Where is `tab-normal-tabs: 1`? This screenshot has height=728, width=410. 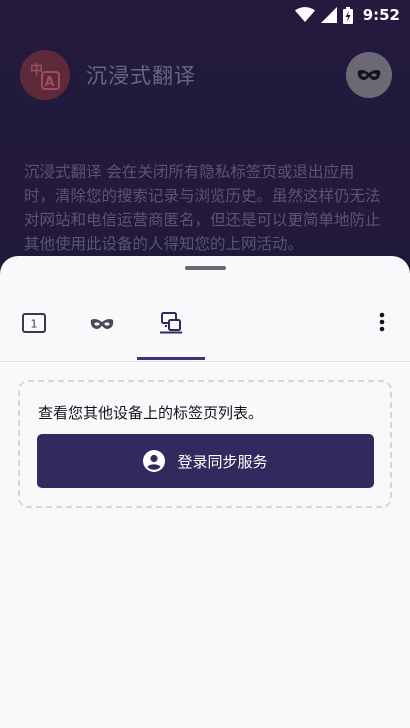
tab-normal-tabs: 1 is located at coordinates (34, 324).